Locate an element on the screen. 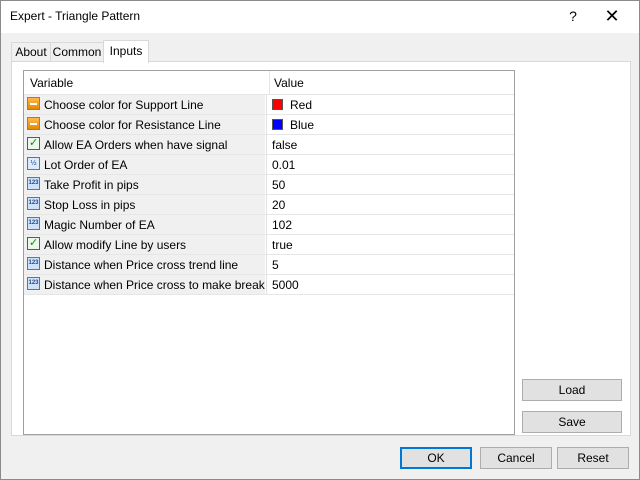 The width and height of the screenshot is (640, 480). value-column-header: Value is located at coordinates (289, 83).